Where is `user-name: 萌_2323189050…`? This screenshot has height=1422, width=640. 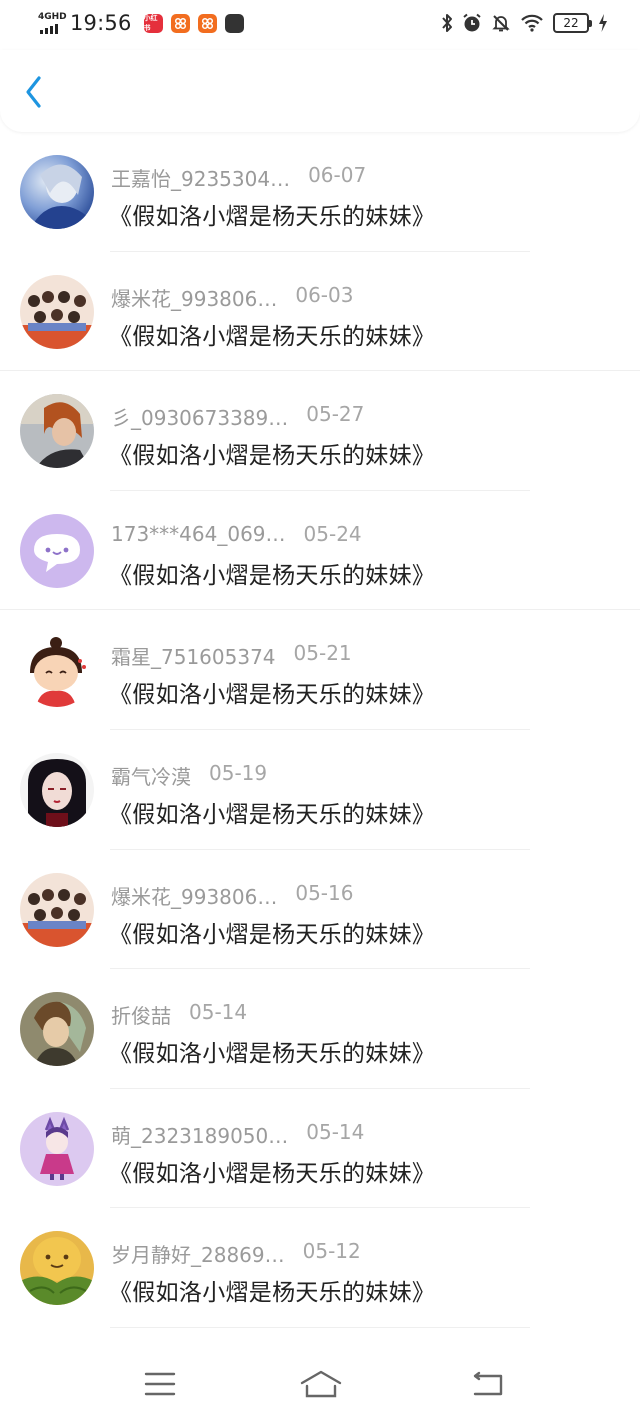 user-name: 萌_2323189050… is located at coordinates (200, 1135).